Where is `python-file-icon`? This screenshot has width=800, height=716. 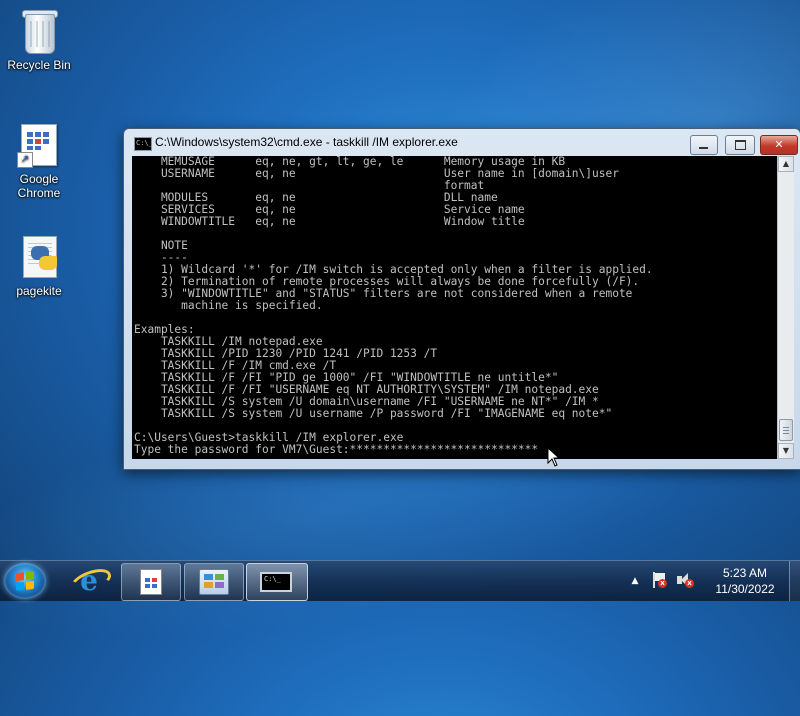
python-file-icon is located at coordinates (39, 256).